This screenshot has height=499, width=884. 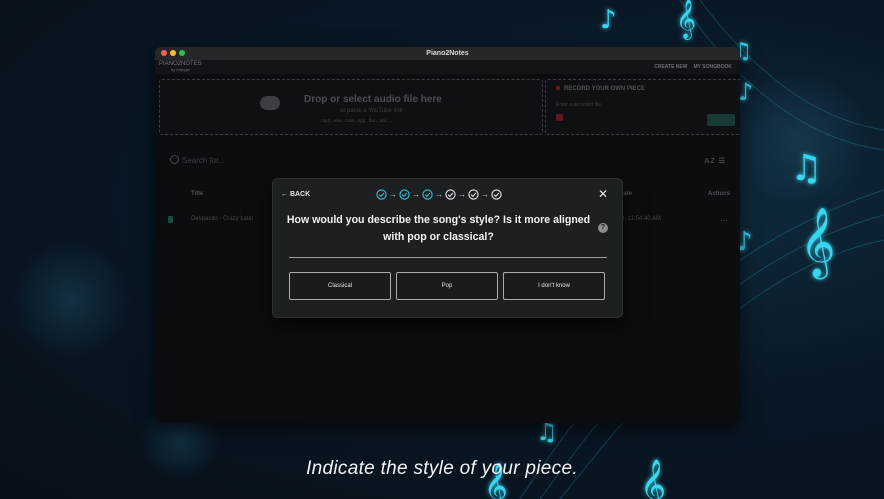 I want to click on option-classical-button: Classical, so click(x=340, y=286).